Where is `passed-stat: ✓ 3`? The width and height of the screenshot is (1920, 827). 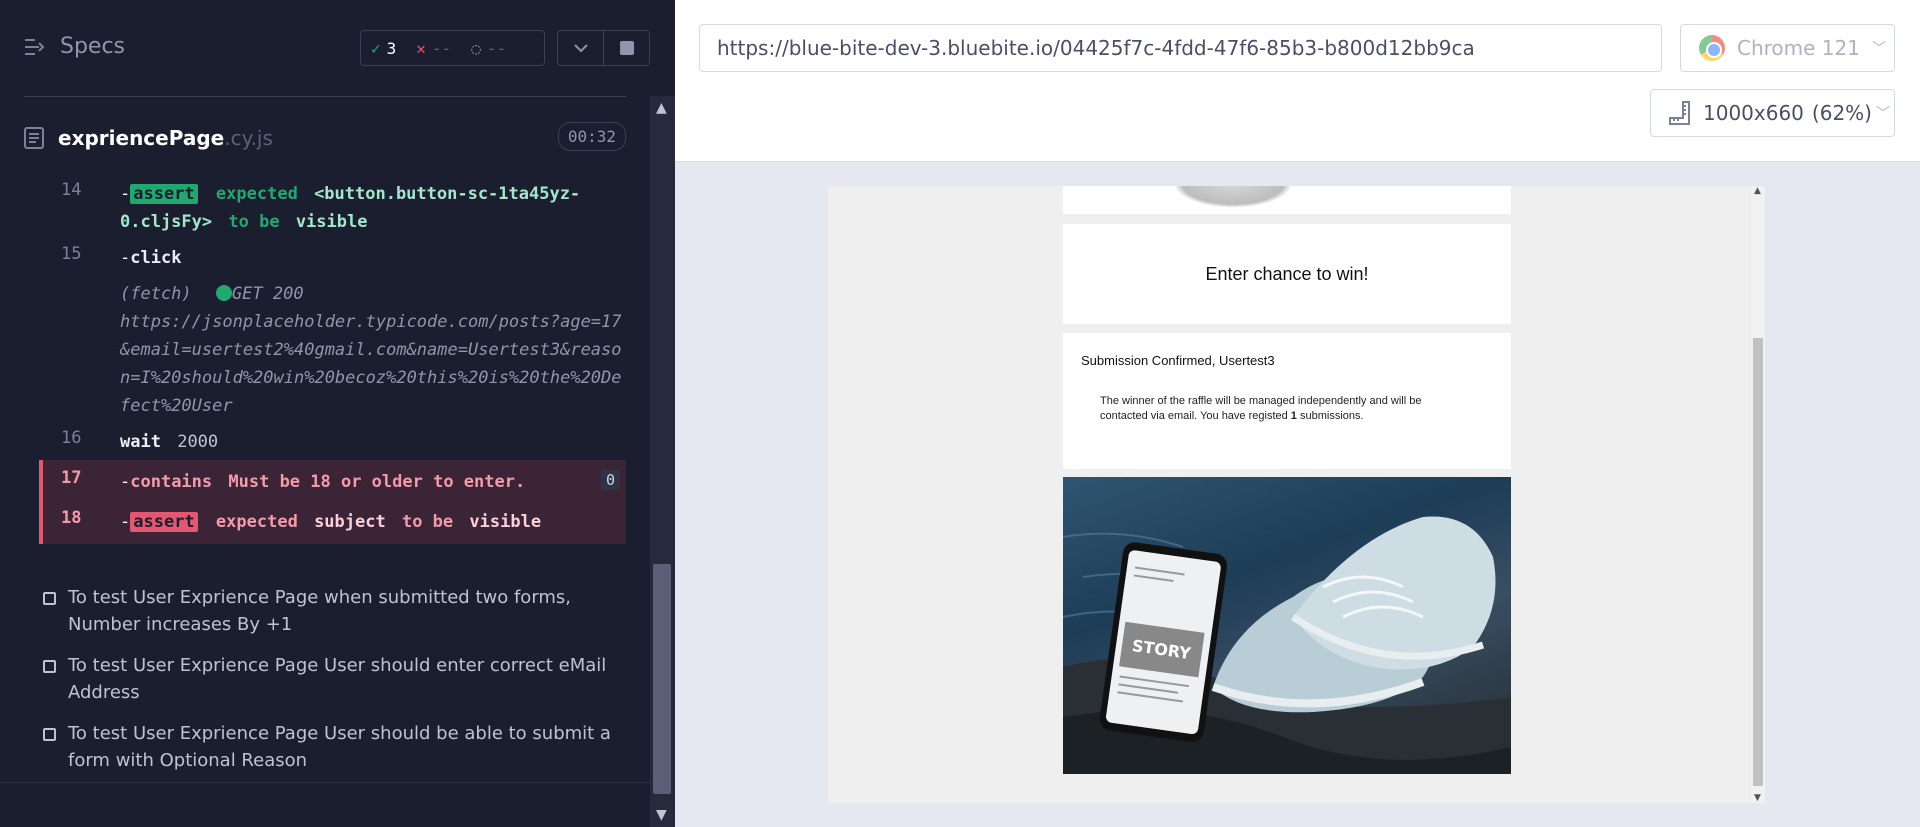 passed-stat: ✓ 3 is located at coordinates (383, 48).